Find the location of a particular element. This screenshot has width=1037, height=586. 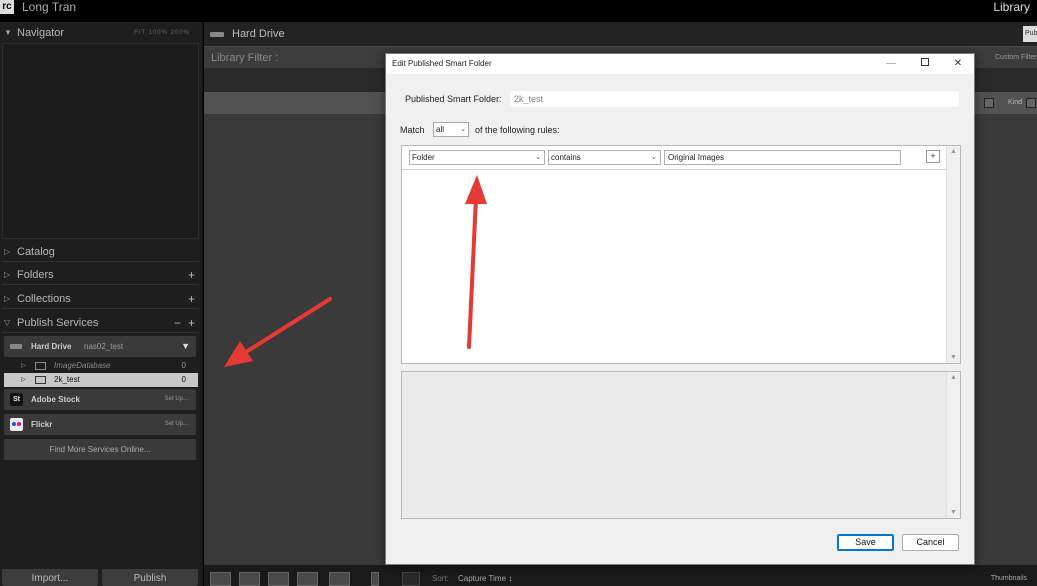

user-name: Long Tran is located at coordinates (49, 7).